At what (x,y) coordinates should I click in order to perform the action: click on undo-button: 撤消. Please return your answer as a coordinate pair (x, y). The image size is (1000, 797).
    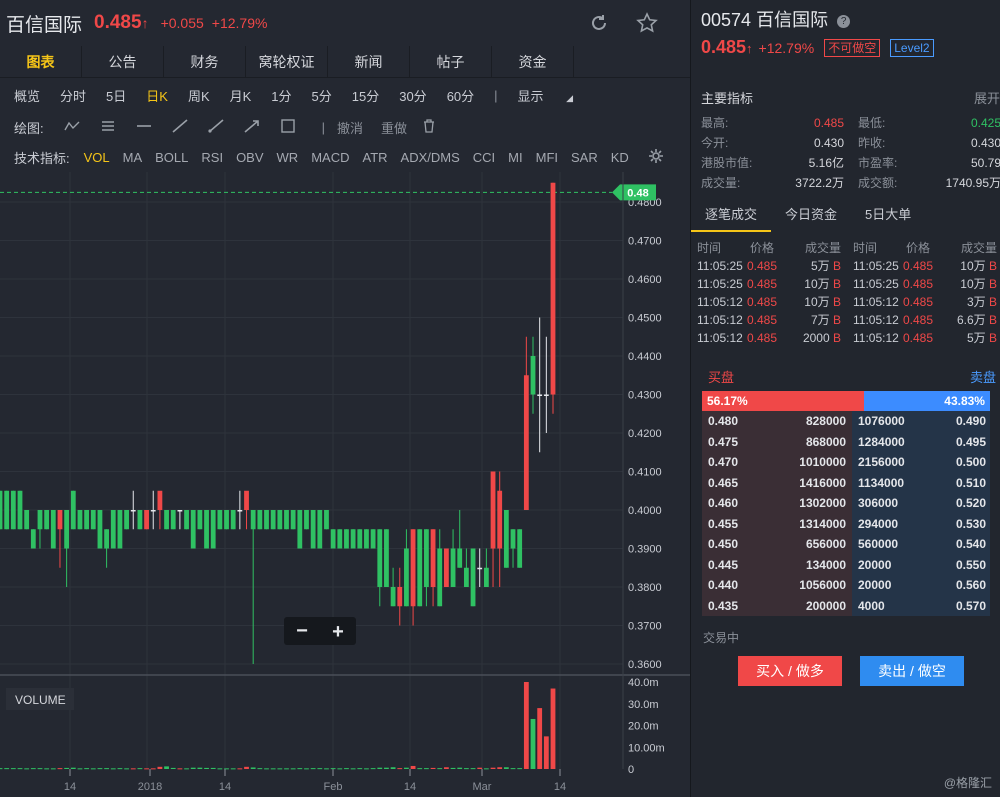
    Looking at the image, I should click on (350, 127).